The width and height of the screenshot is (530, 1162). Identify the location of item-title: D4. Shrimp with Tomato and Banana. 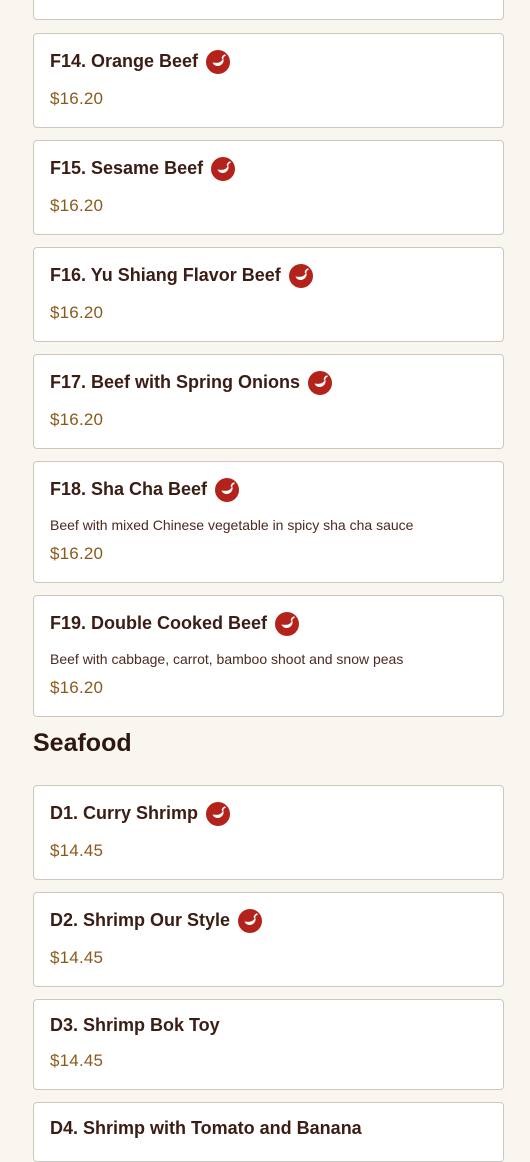
(206, 1128).